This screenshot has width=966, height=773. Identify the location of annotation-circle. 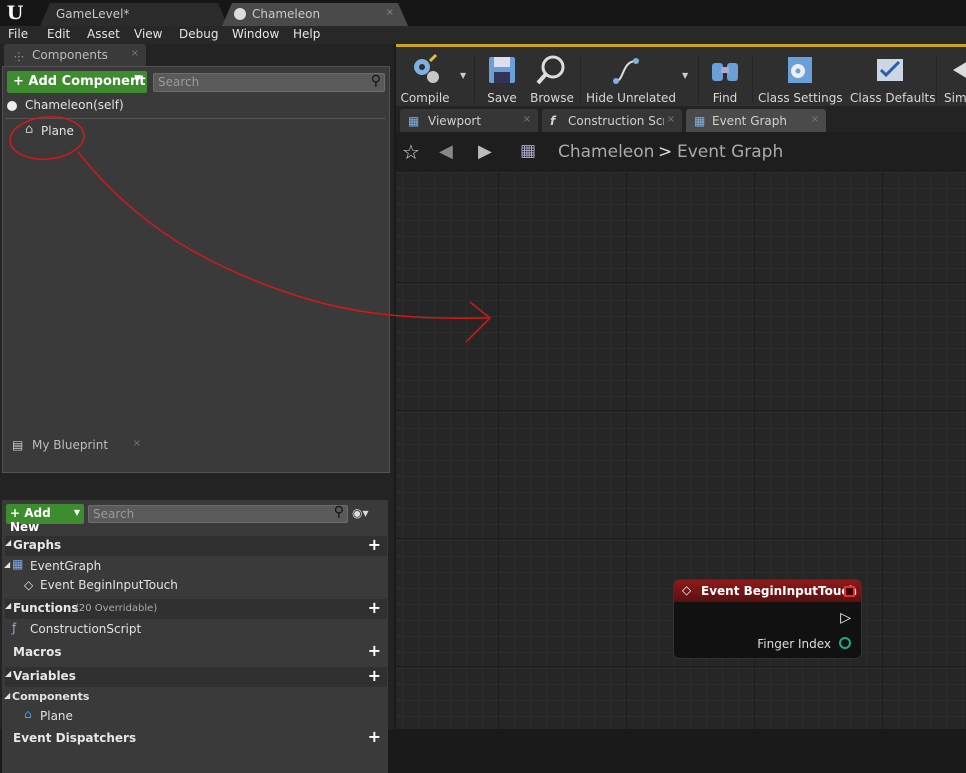
(47, 138).